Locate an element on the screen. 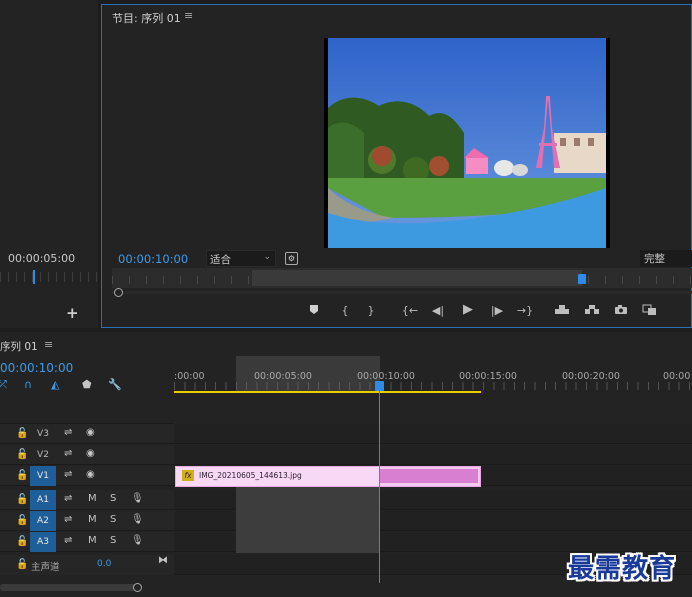  zoom-fit-select: 适合 ⌄ is located at coordinates (241, 258).